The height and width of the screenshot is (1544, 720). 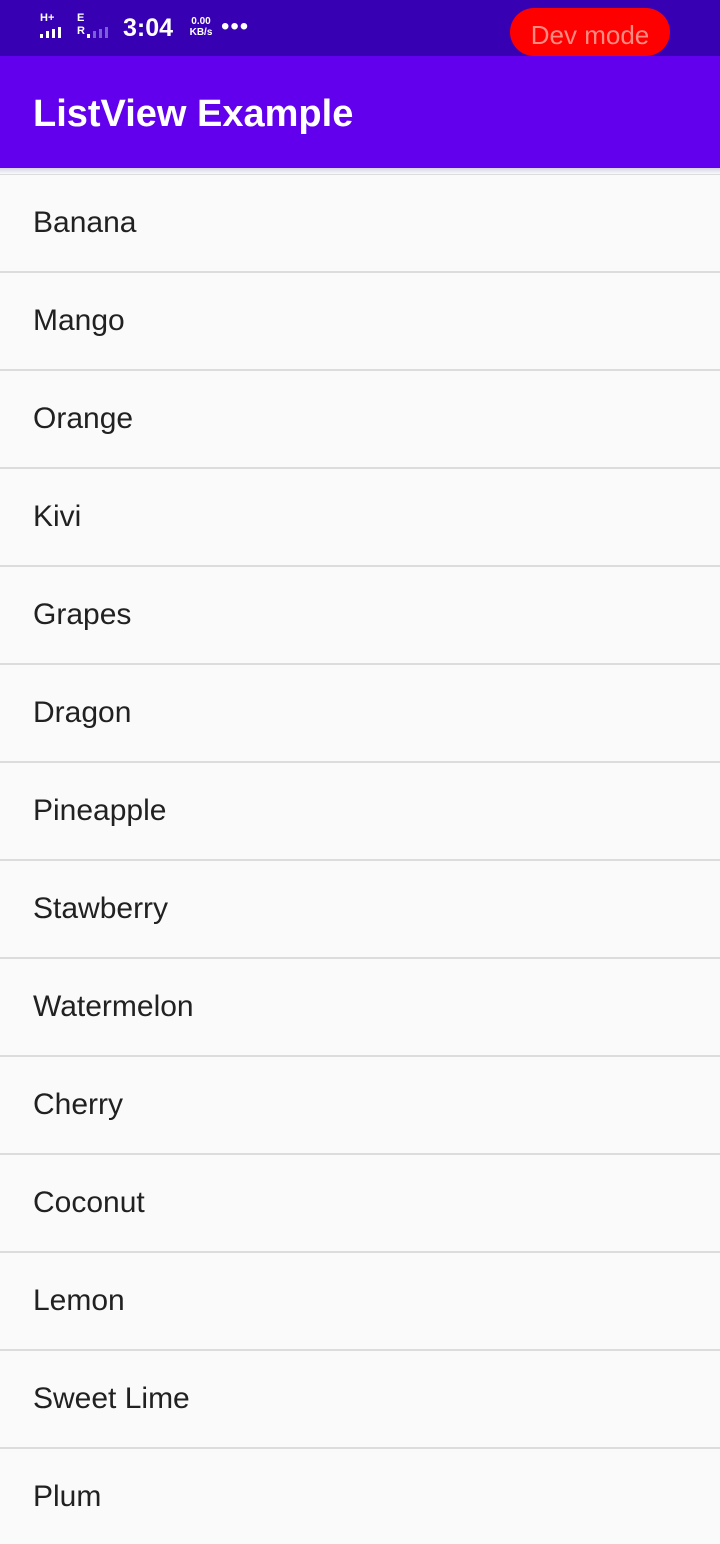 I want to click on list-item-pineapple: Pineapple, so click(x=360, y=812).